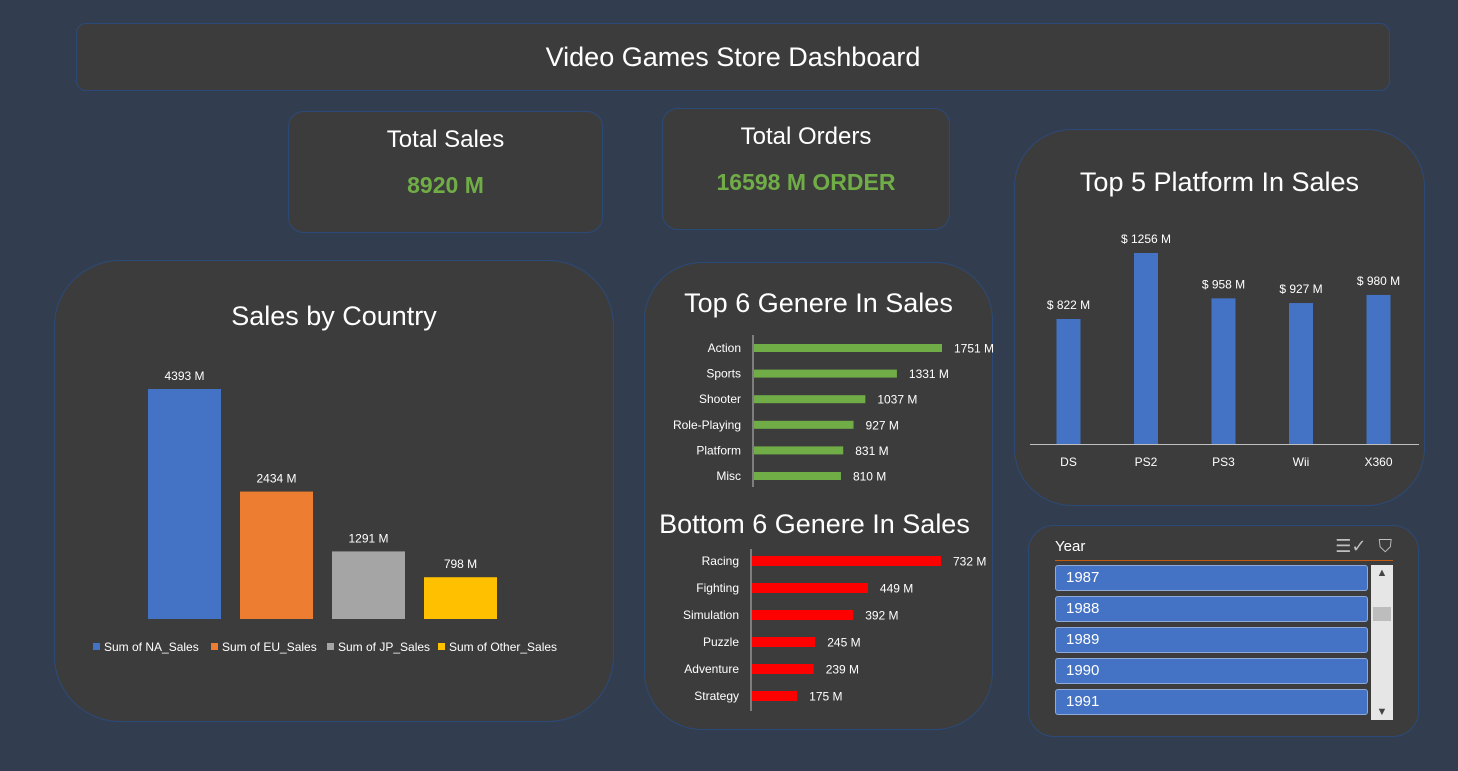 This screenshot has width=1458, height=771. I want to click on top-genre-value-label: 927 M, so click(882, 425).